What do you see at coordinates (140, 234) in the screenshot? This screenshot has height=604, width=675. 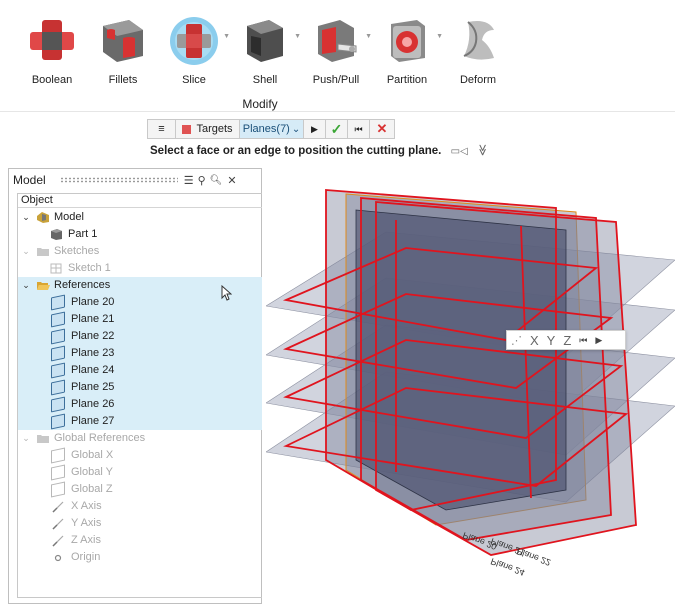 I see `tree-item-part-1: Part 1` at bounding box center [140, 234].